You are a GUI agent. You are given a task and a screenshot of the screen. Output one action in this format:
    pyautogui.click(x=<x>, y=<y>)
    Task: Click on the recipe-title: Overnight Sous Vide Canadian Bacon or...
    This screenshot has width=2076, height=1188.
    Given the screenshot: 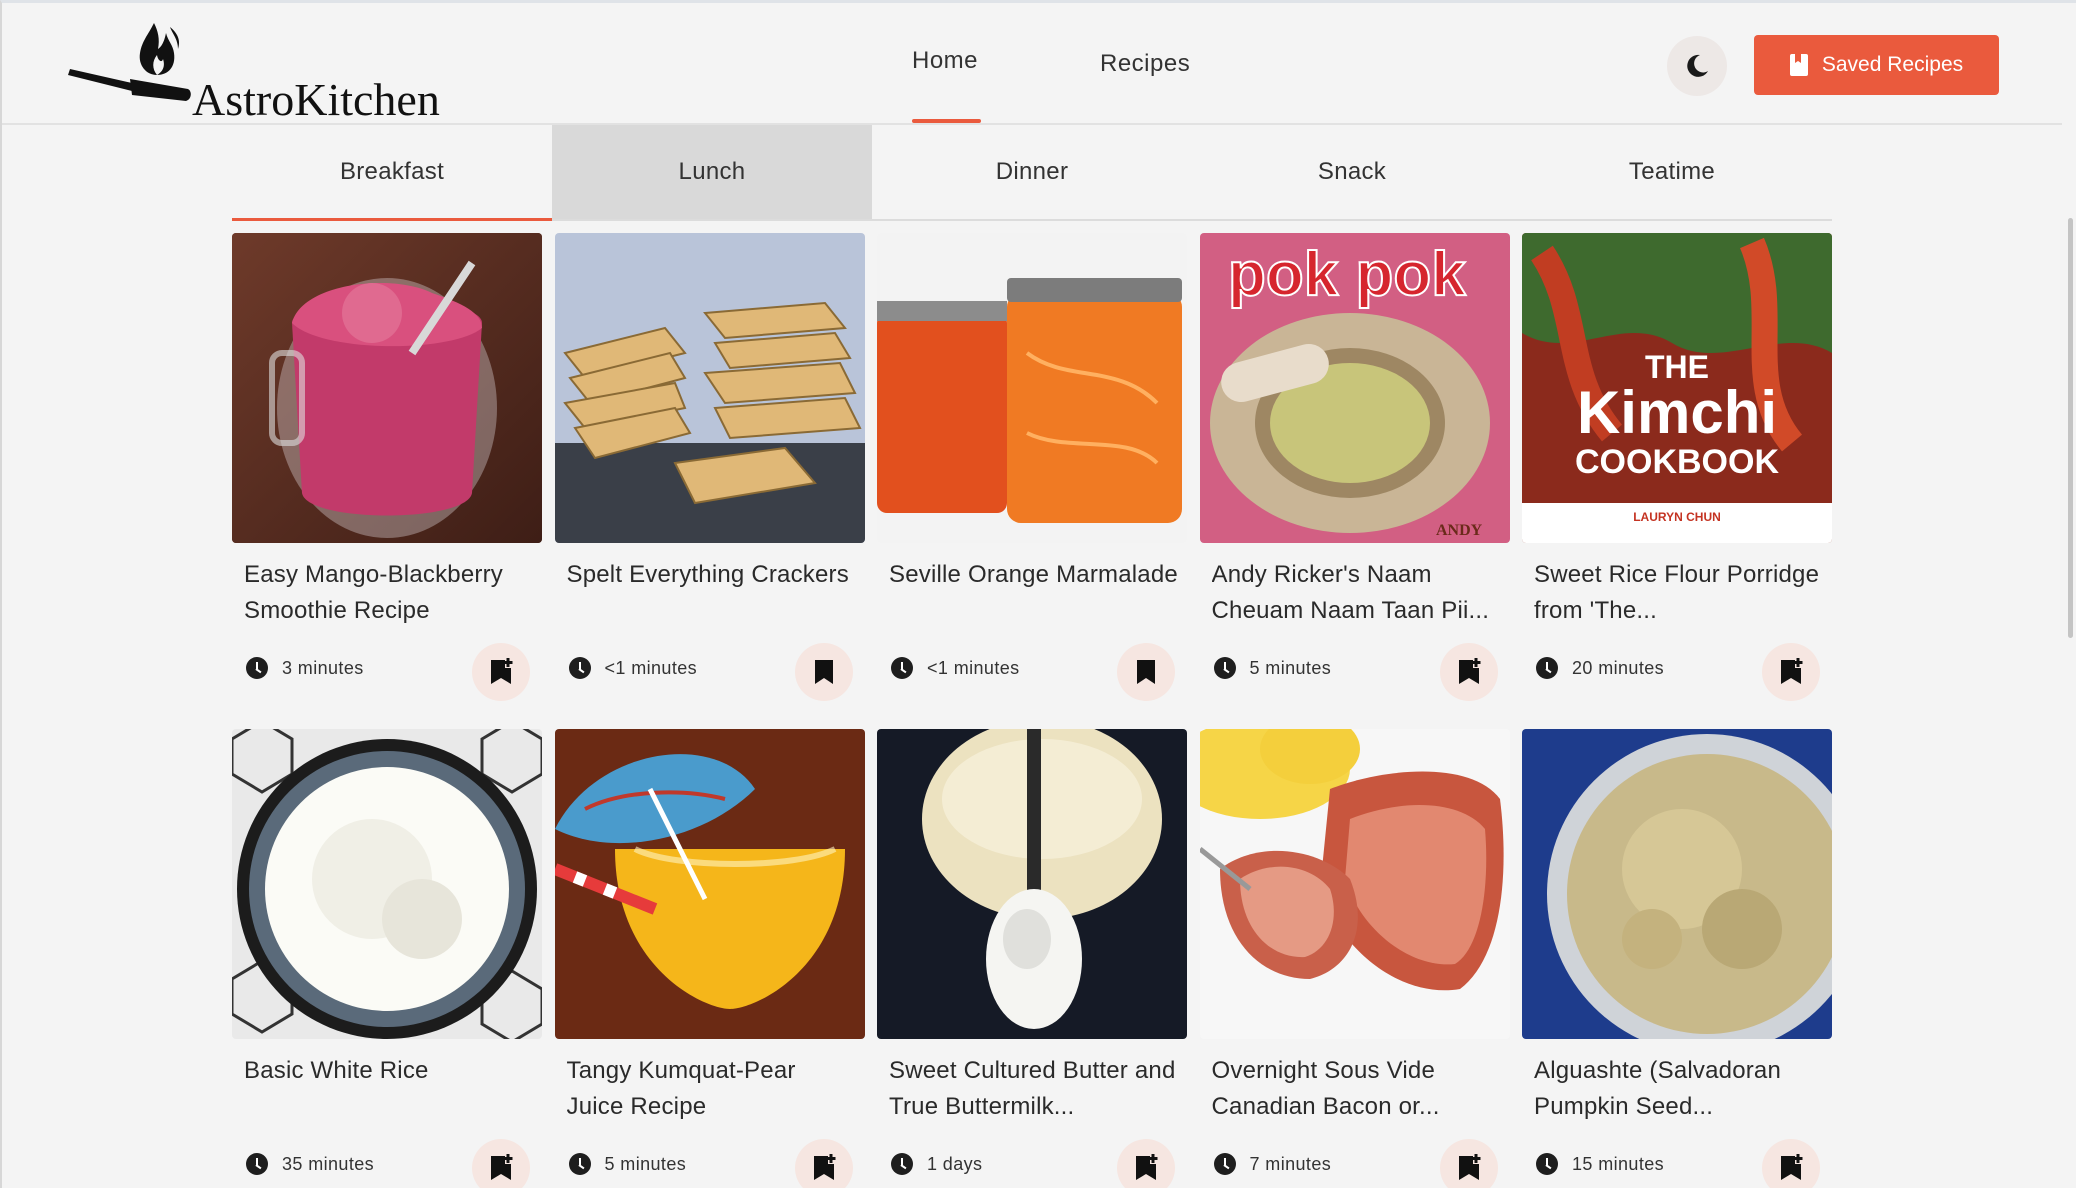 What is the action you would take?
    pyautogui.click(x=1357, y=1089)
    